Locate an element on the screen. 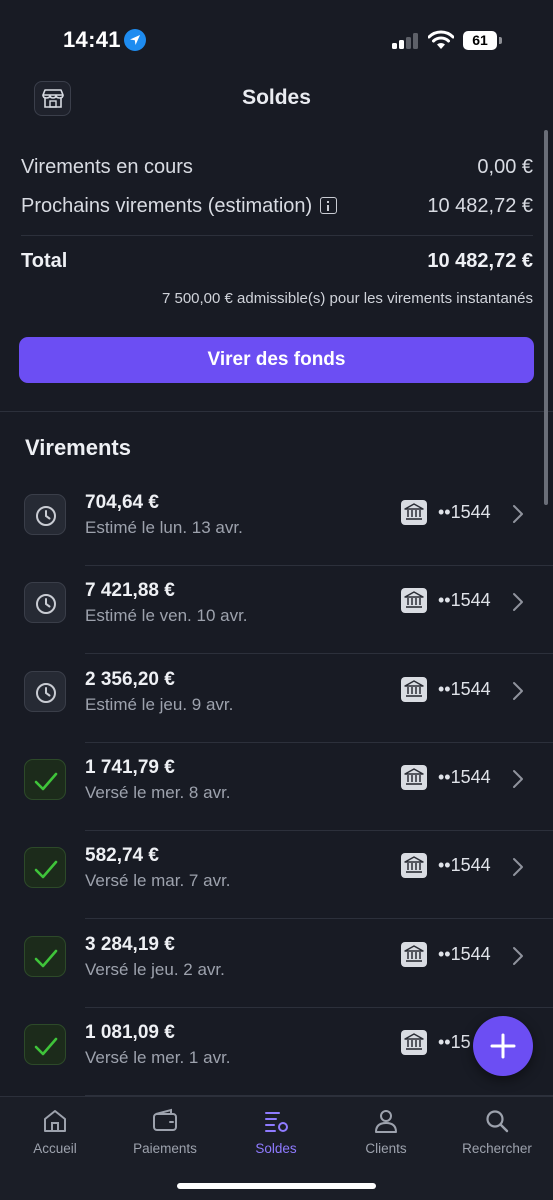 The width and height of the screenshot is (553, 1200). tab-search-label: Rechercher is located at coordinates (497, 1148).